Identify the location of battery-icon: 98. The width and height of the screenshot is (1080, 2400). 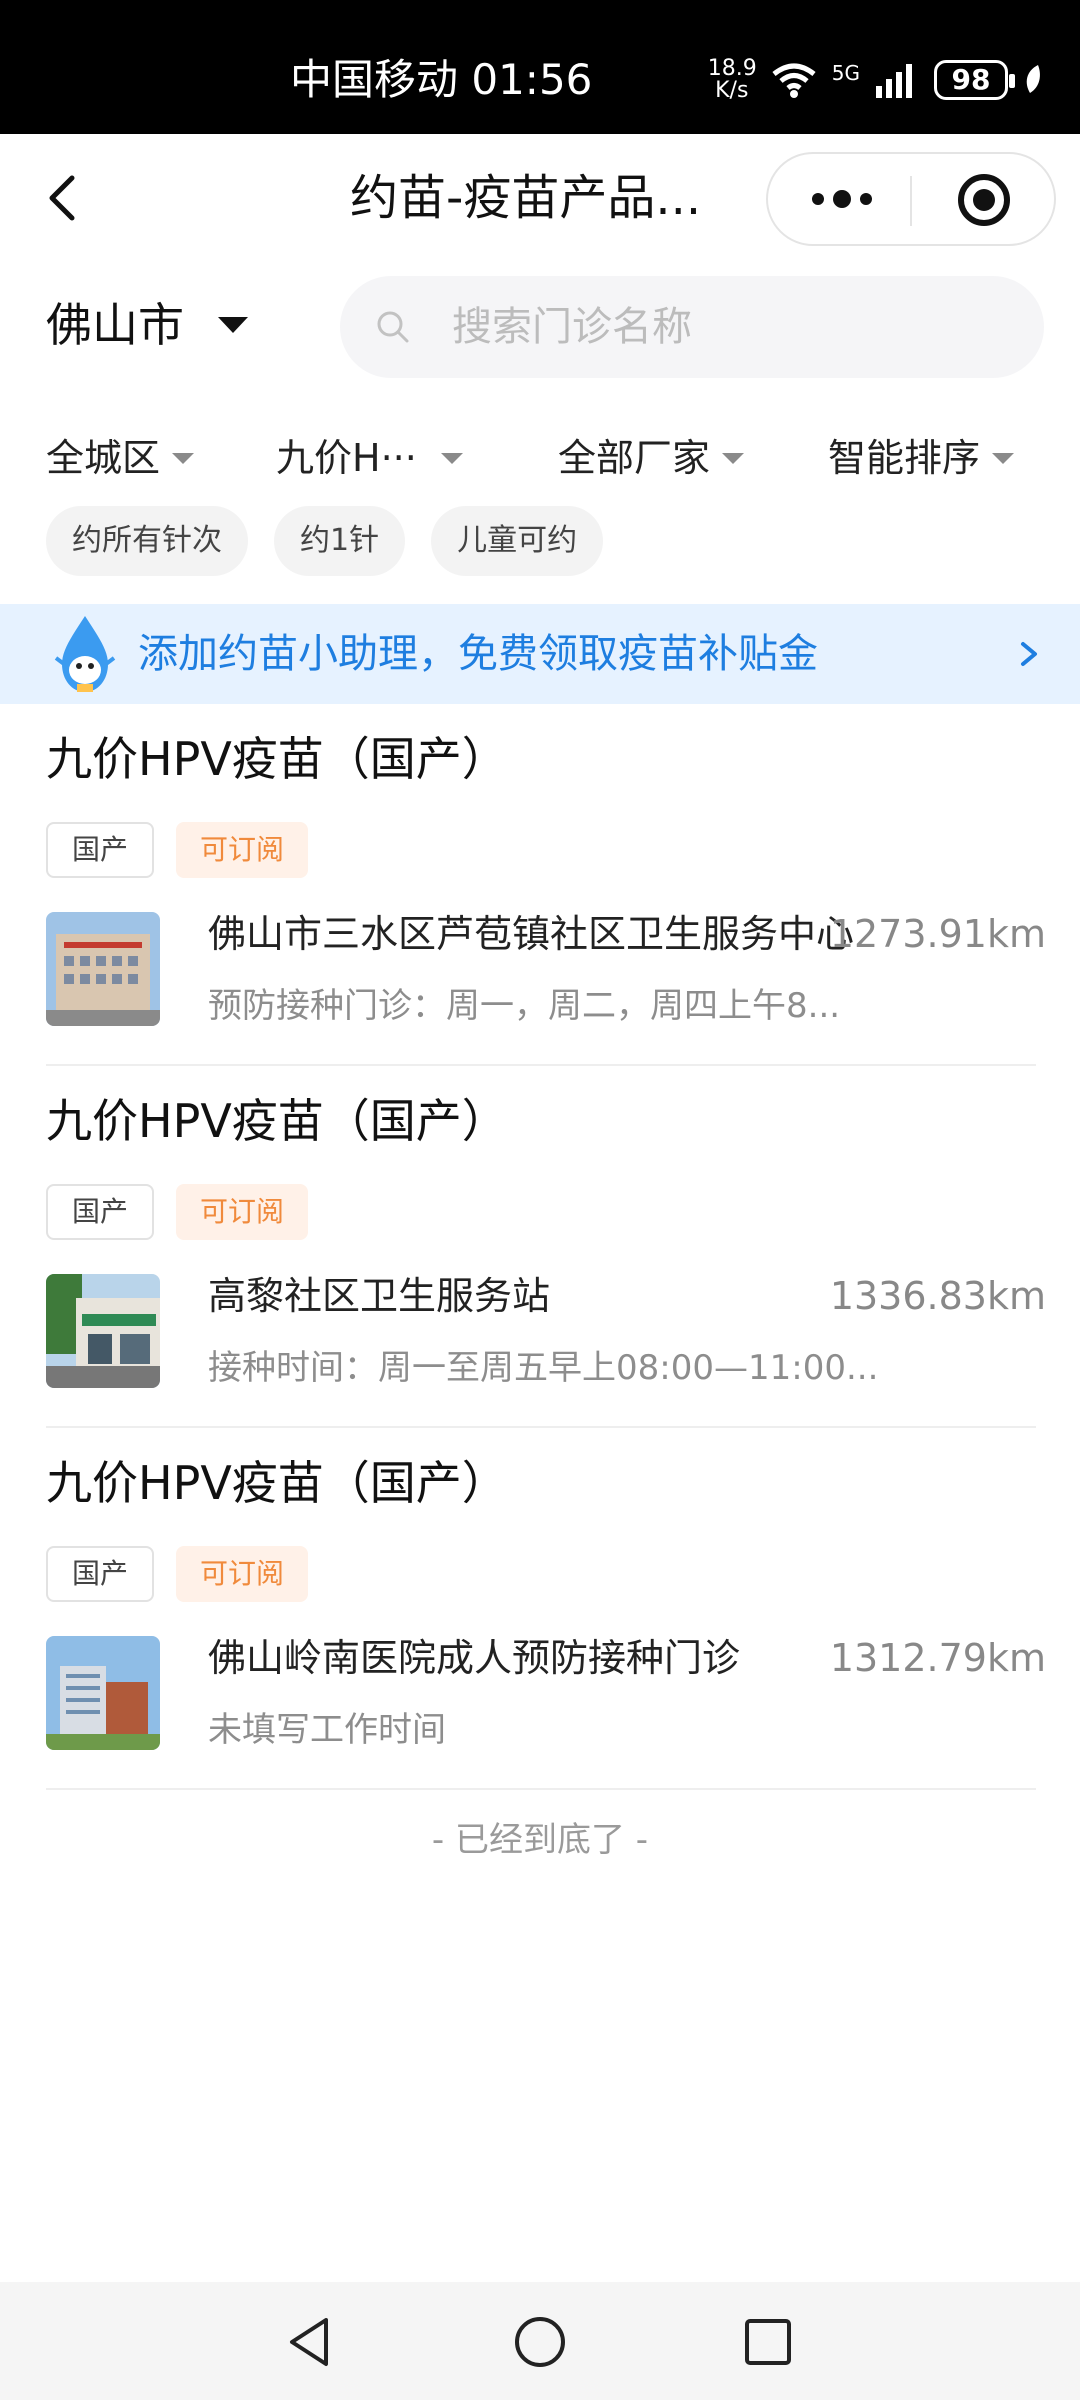
(974, 80).